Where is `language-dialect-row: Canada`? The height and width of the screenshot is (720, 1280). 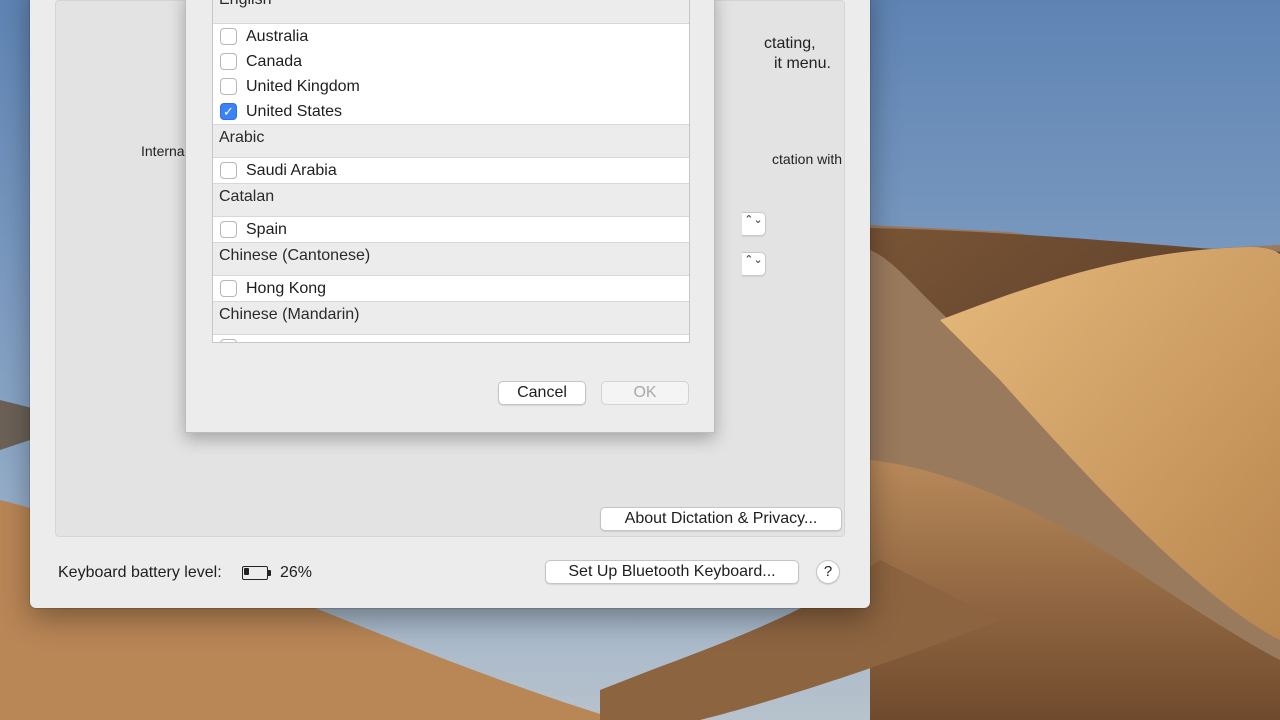 language-dialect-row: Canada is located at coordinates (451, 61).